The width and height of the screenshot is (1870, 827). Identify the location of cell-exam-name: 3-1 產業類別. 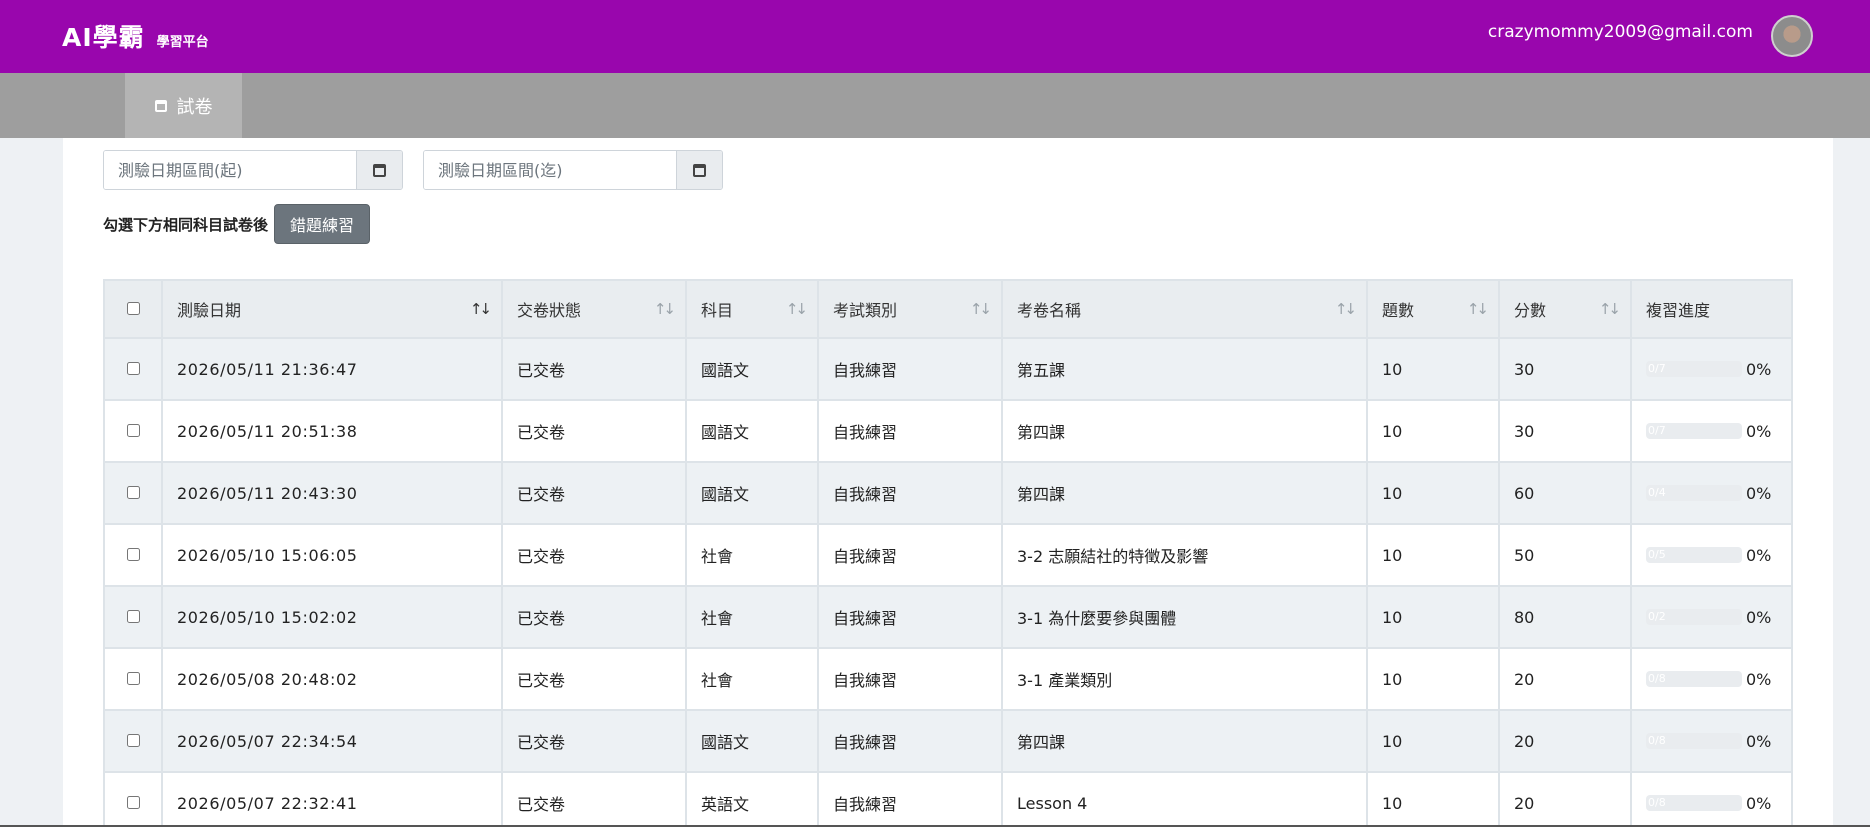
(1184, 679).